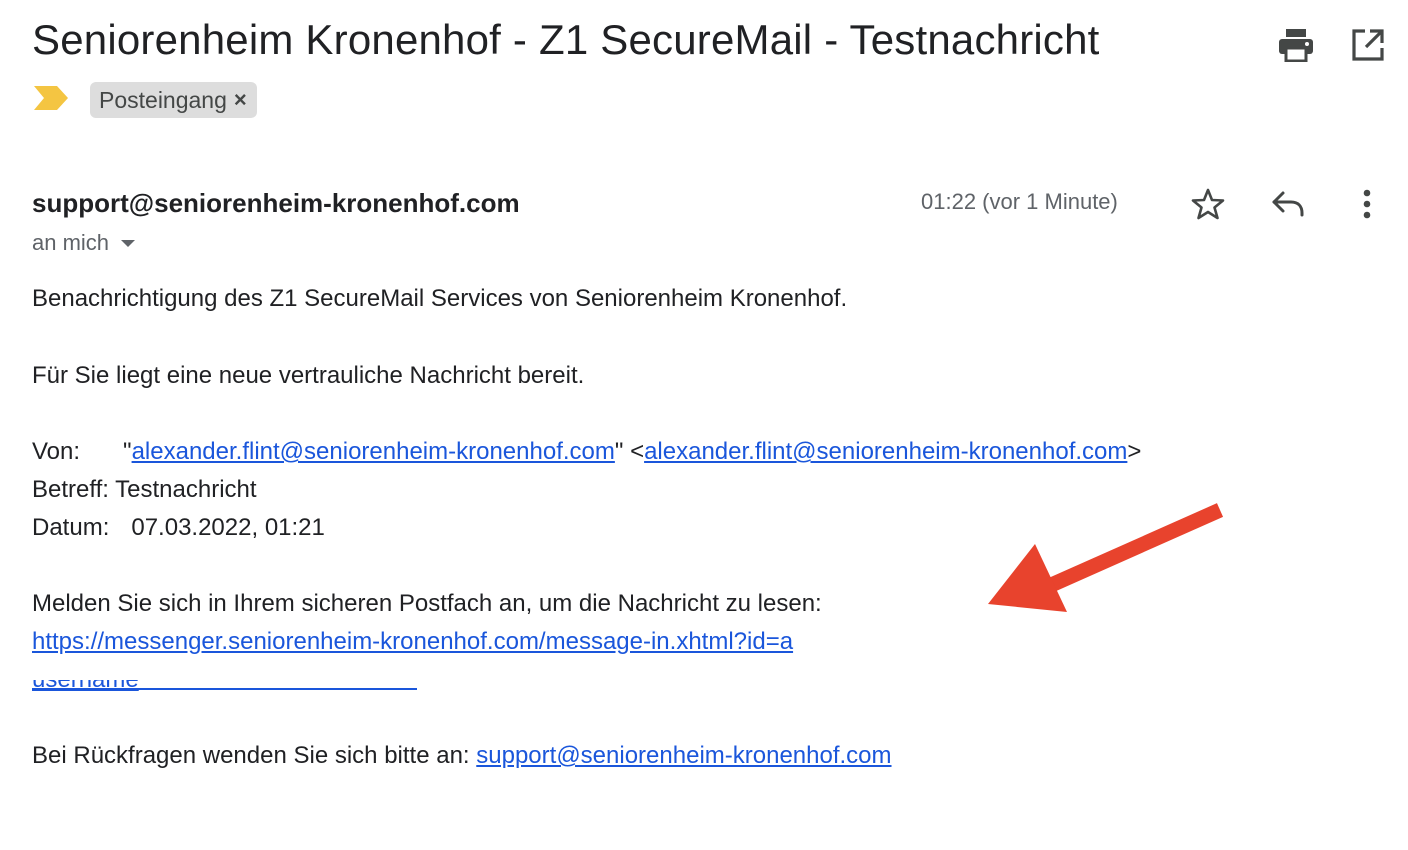 Image resolution: width=1408 pixels, height=850 pixels. What do you see at coordinates (224, 689) in the screenshot?
I see `link-underline` at bounding box center [224, 689].